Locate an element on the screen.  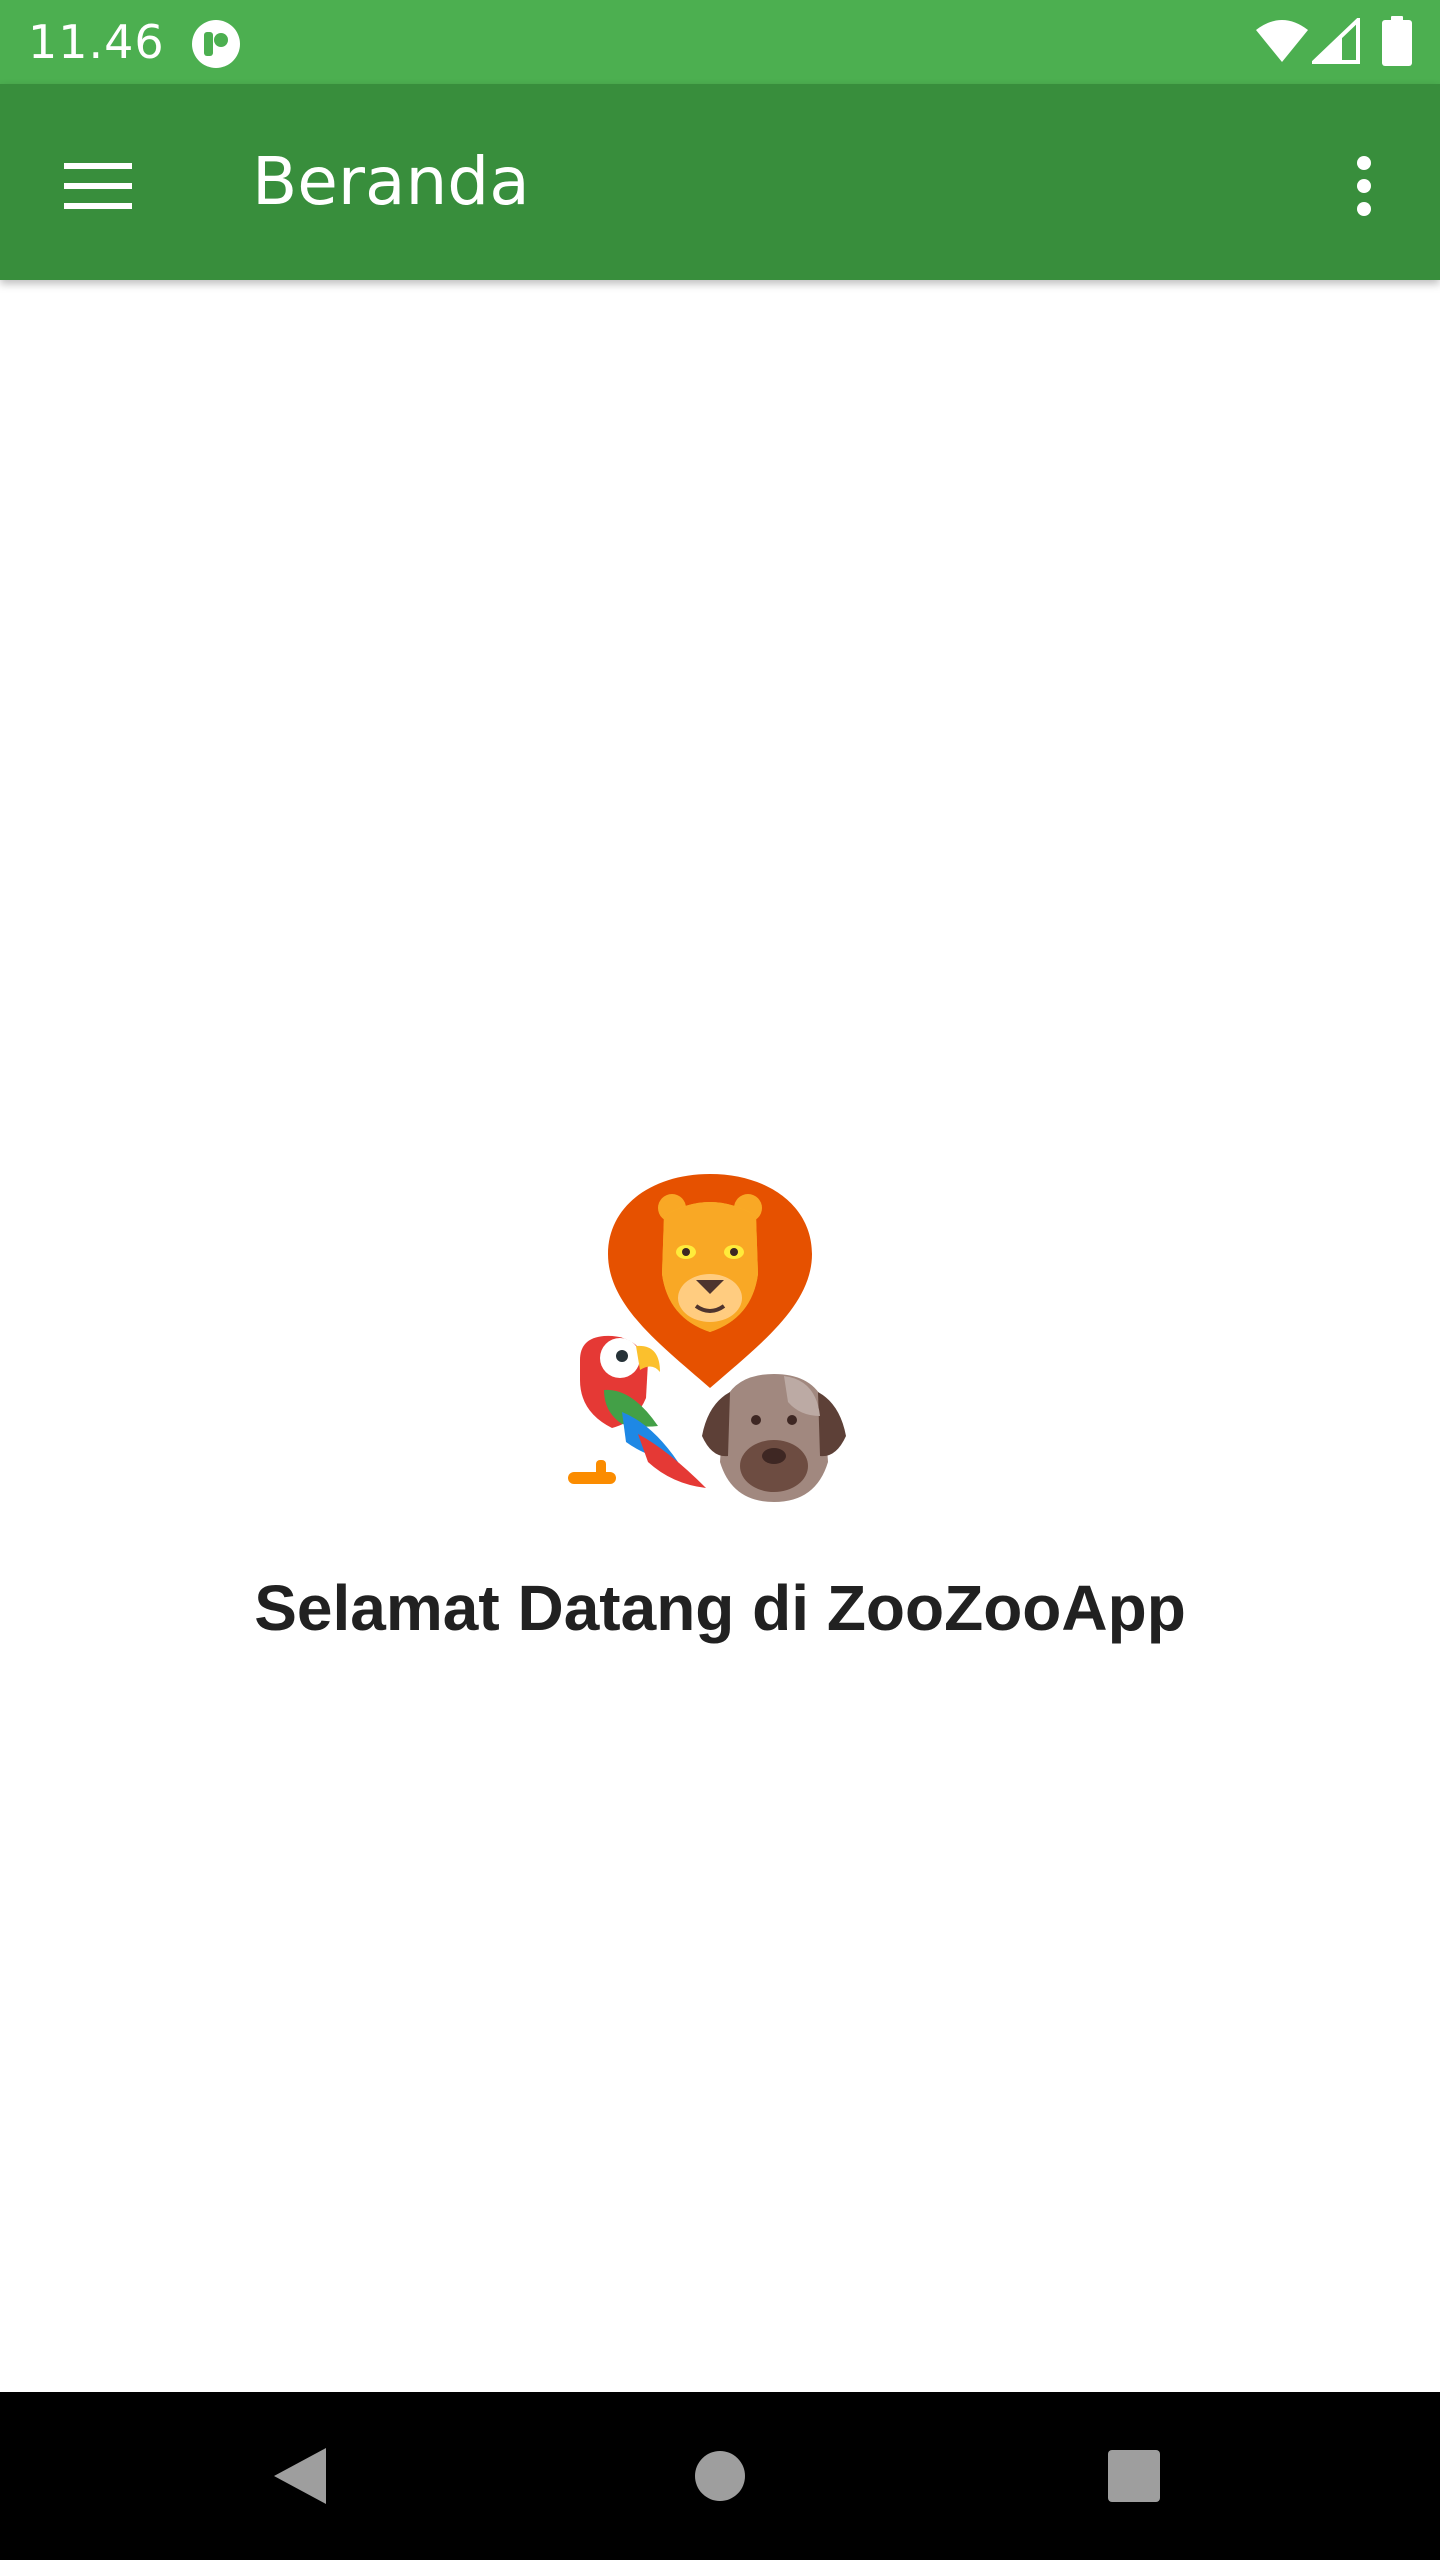
status-time: 11.46 is located at coordinates (96, 42).